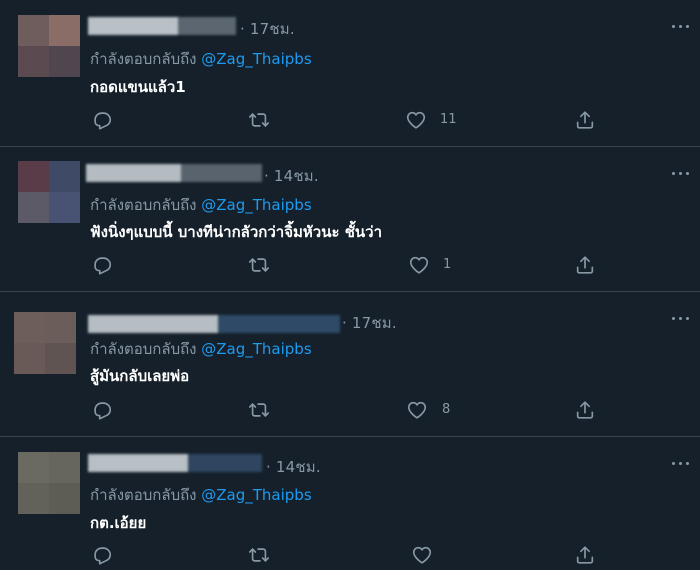  Describe the element at coordinates (118, 523) in the screenshot. I see `tweet-text: กต.เอ้ยย` at that location.